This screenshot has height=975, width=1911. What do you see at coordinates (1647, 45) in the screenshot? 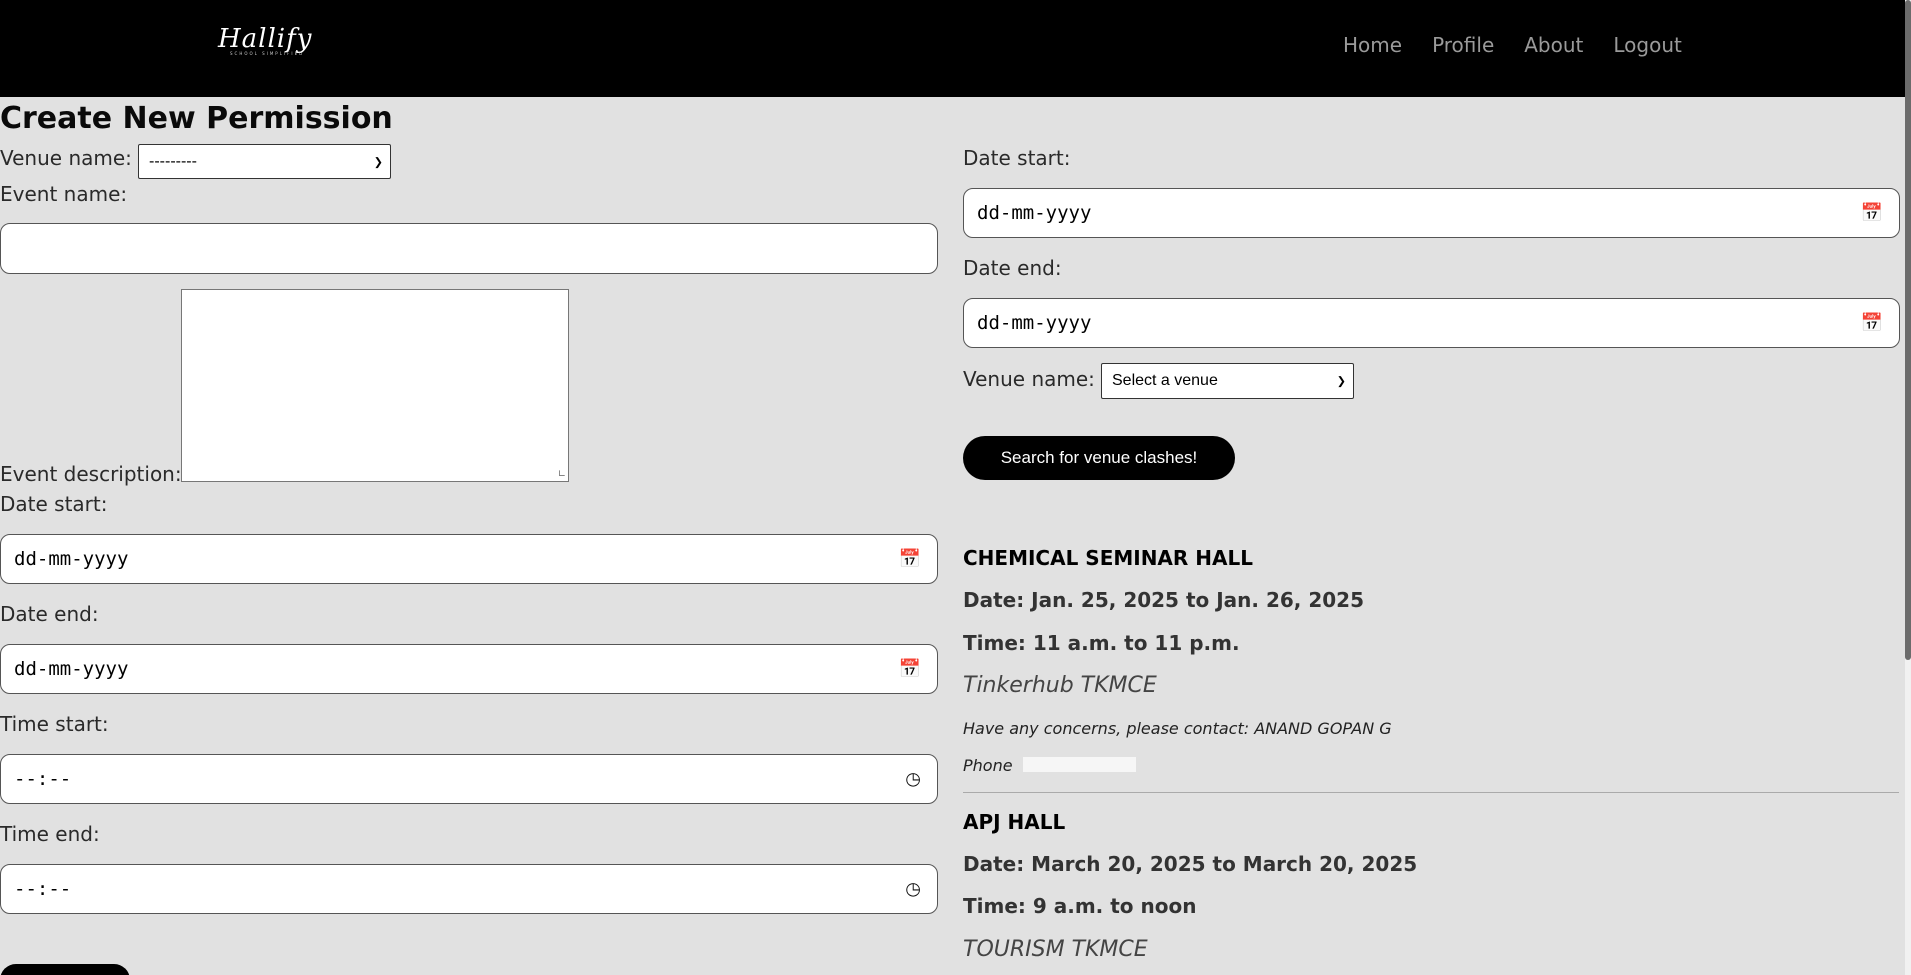
I see `nav-logout-link: Logout` at bounding box center [1647, 45].